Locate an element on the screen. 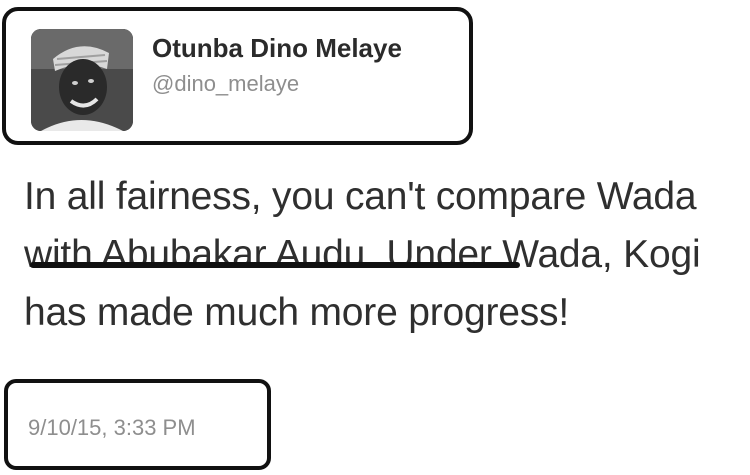 The height and width of the screenshot is (475, 750). tweet-timestamp: 9/10/15, 3:33 PM is located at coordinates (112, 428).